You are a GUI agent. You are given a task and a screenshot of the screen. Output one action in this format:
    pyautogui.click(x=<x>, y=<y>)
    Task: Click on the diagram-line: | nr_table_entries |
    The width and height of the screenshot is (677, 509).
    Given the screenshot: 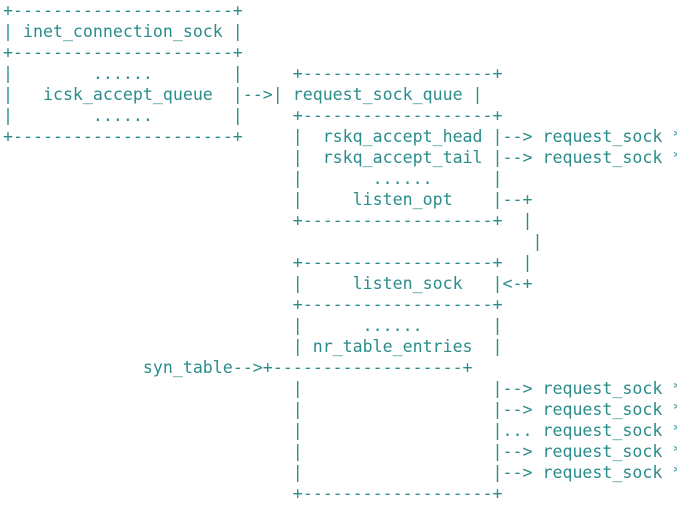 What is the action you would take?
    pyautogui.click(x=253, y=346)
    